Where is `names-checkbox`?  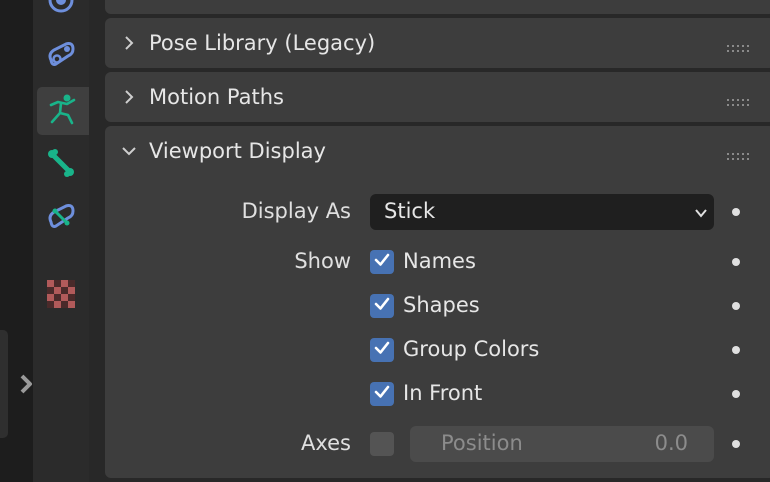
names-checkbox is located at coordinates (382, 262).